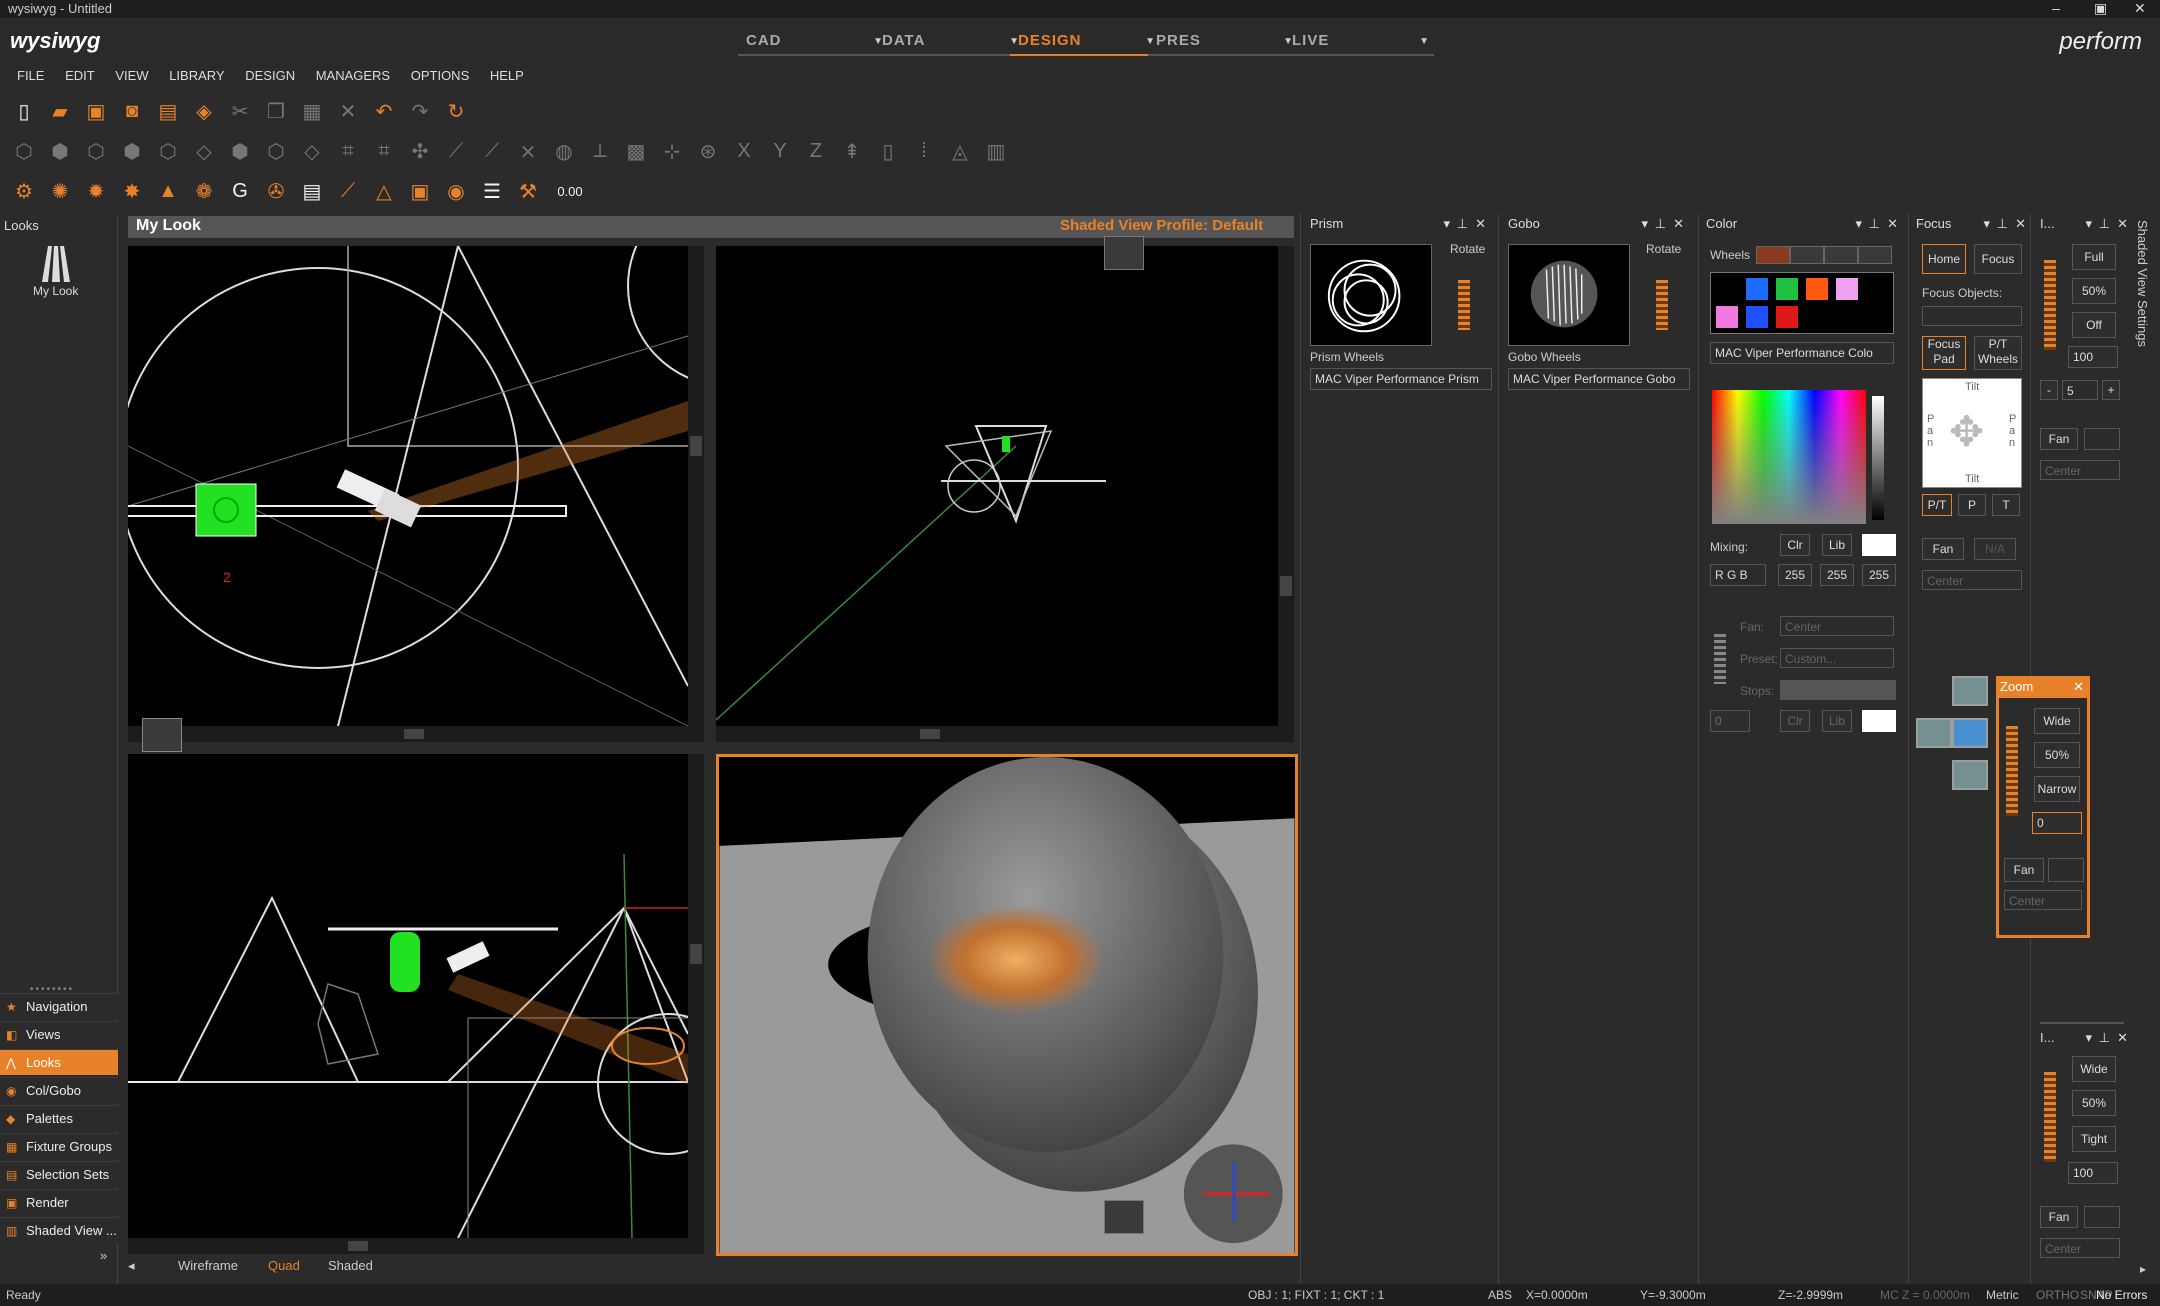 Image resolution: width=2160 pixels, height=1306 pixels. Describe the element at coordinates (353, 75) in the screenshot. I see `menu-managers: MANAGERS` at that location.